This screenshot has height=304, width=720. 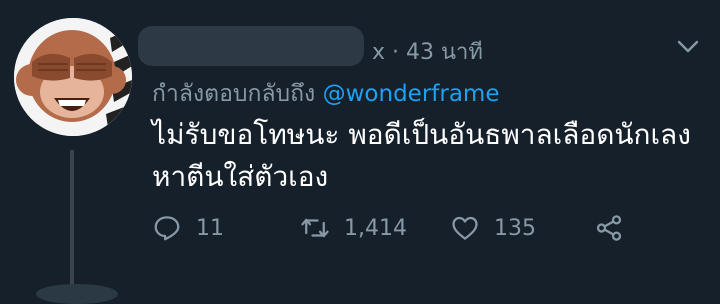 What do you see at coordinates (188, 228) in the screenshot?
I see `reply-button: 11` at bounding box center [188, 228].